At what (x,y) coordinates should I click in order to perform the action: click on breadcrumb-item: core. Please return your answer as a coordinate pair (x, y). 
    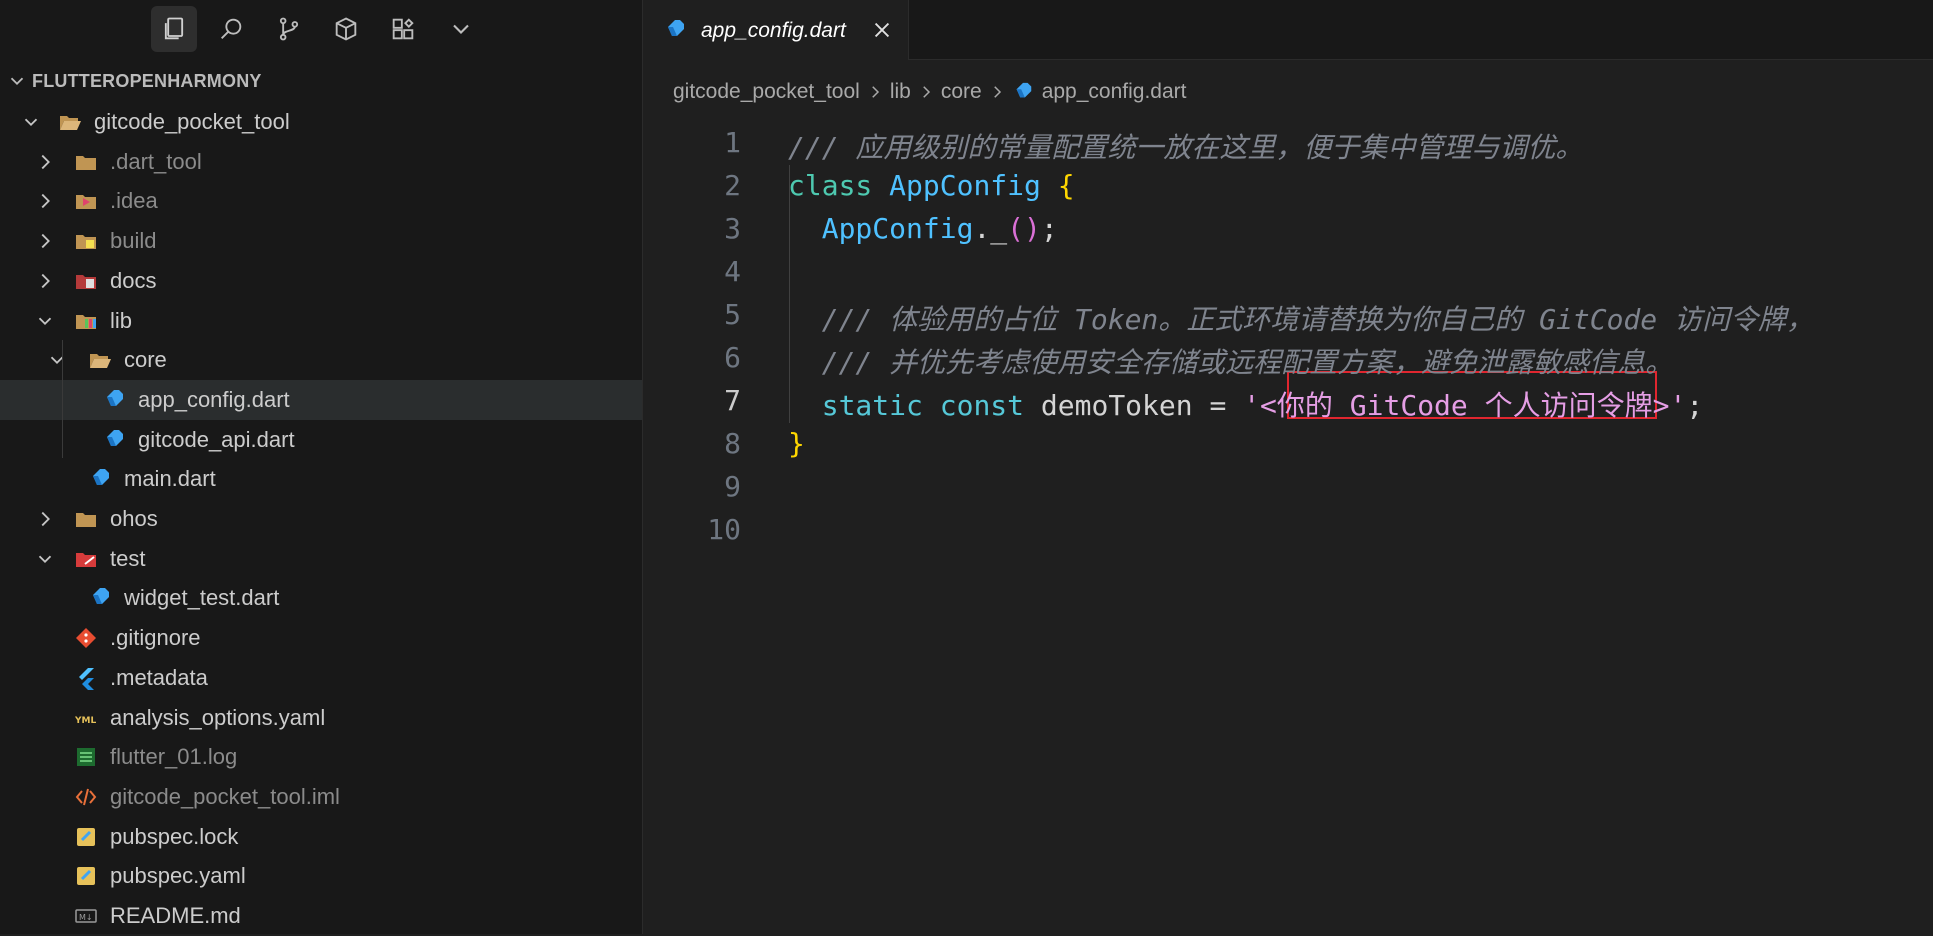
    Looking at the image, I should click on (961, 92).